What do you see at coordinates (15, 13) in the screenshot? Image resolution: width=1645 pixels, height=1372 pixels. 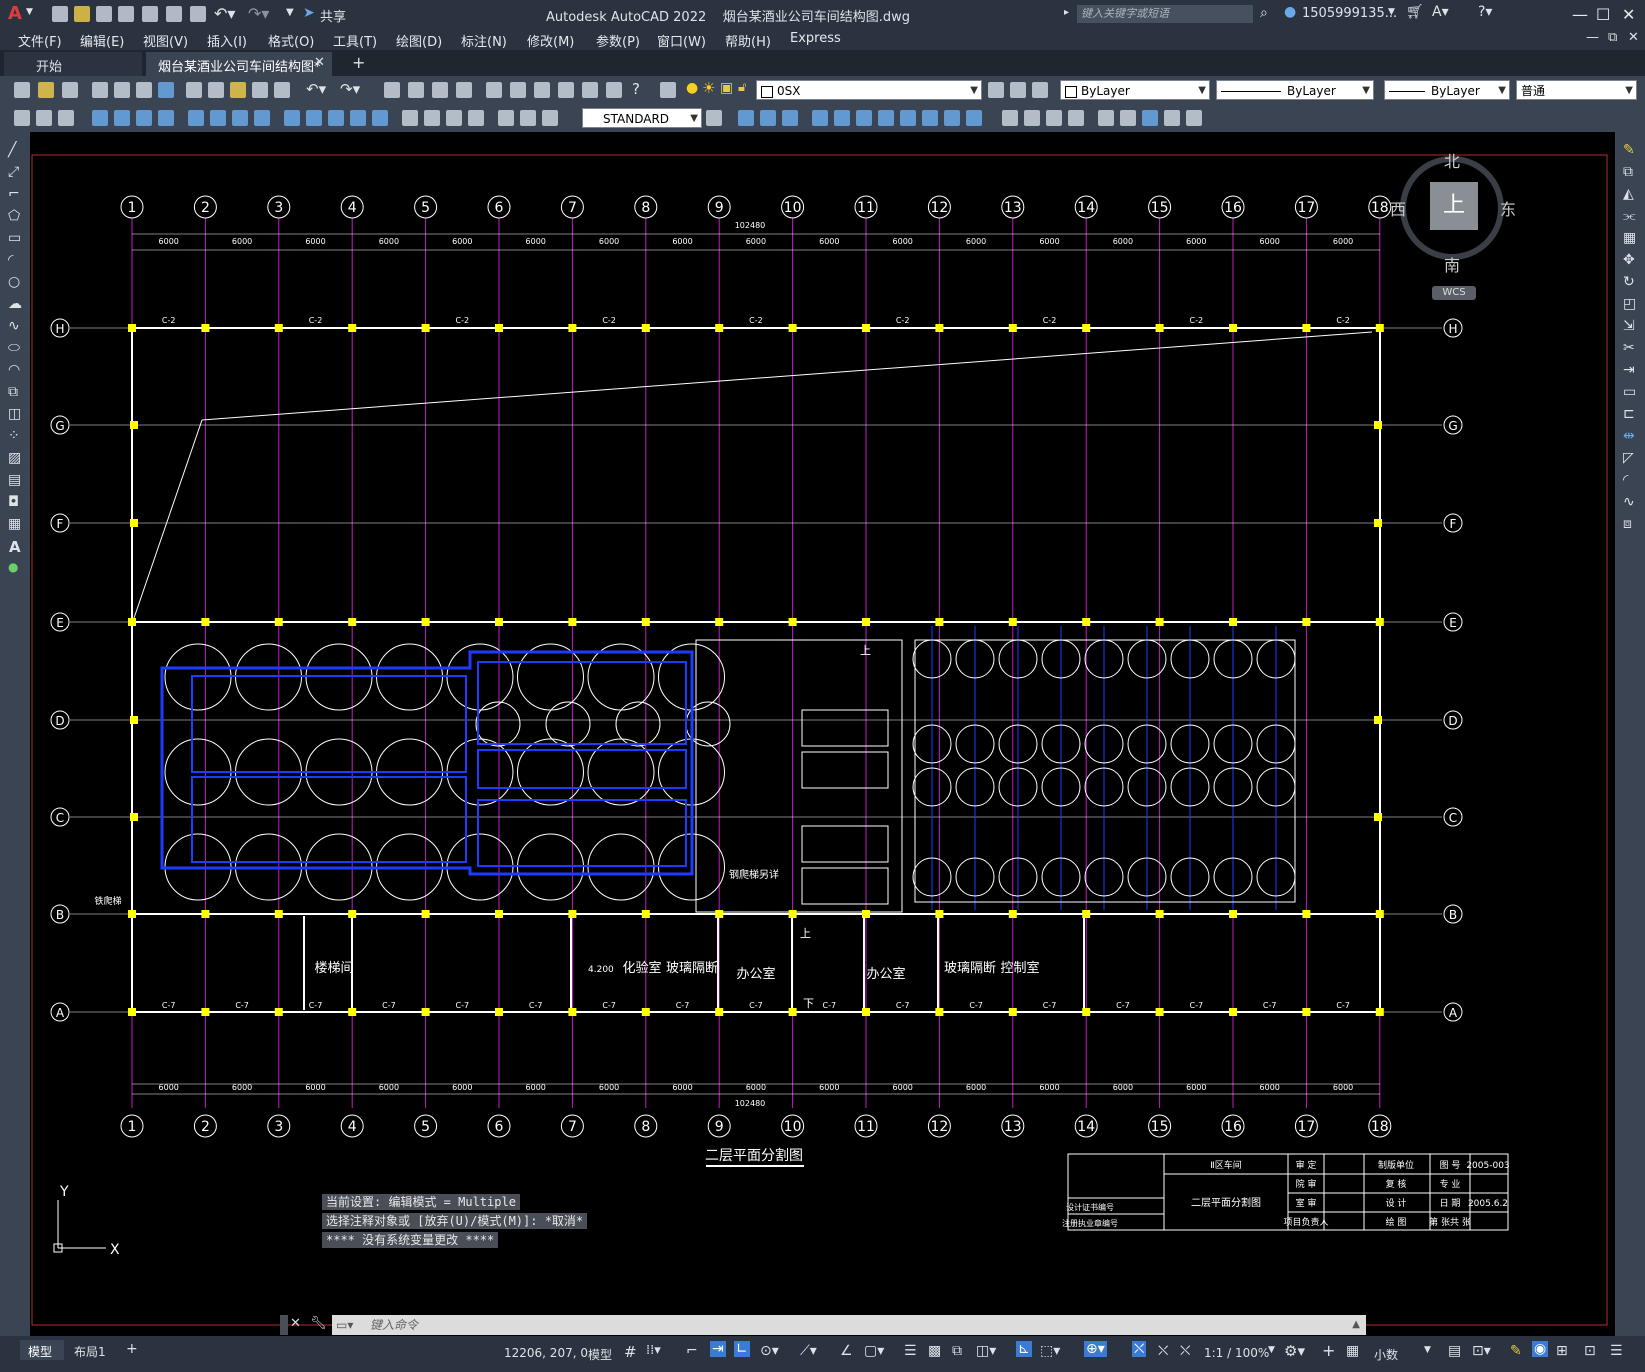 I see `app-logo: A` at bounding box center [15, 13].